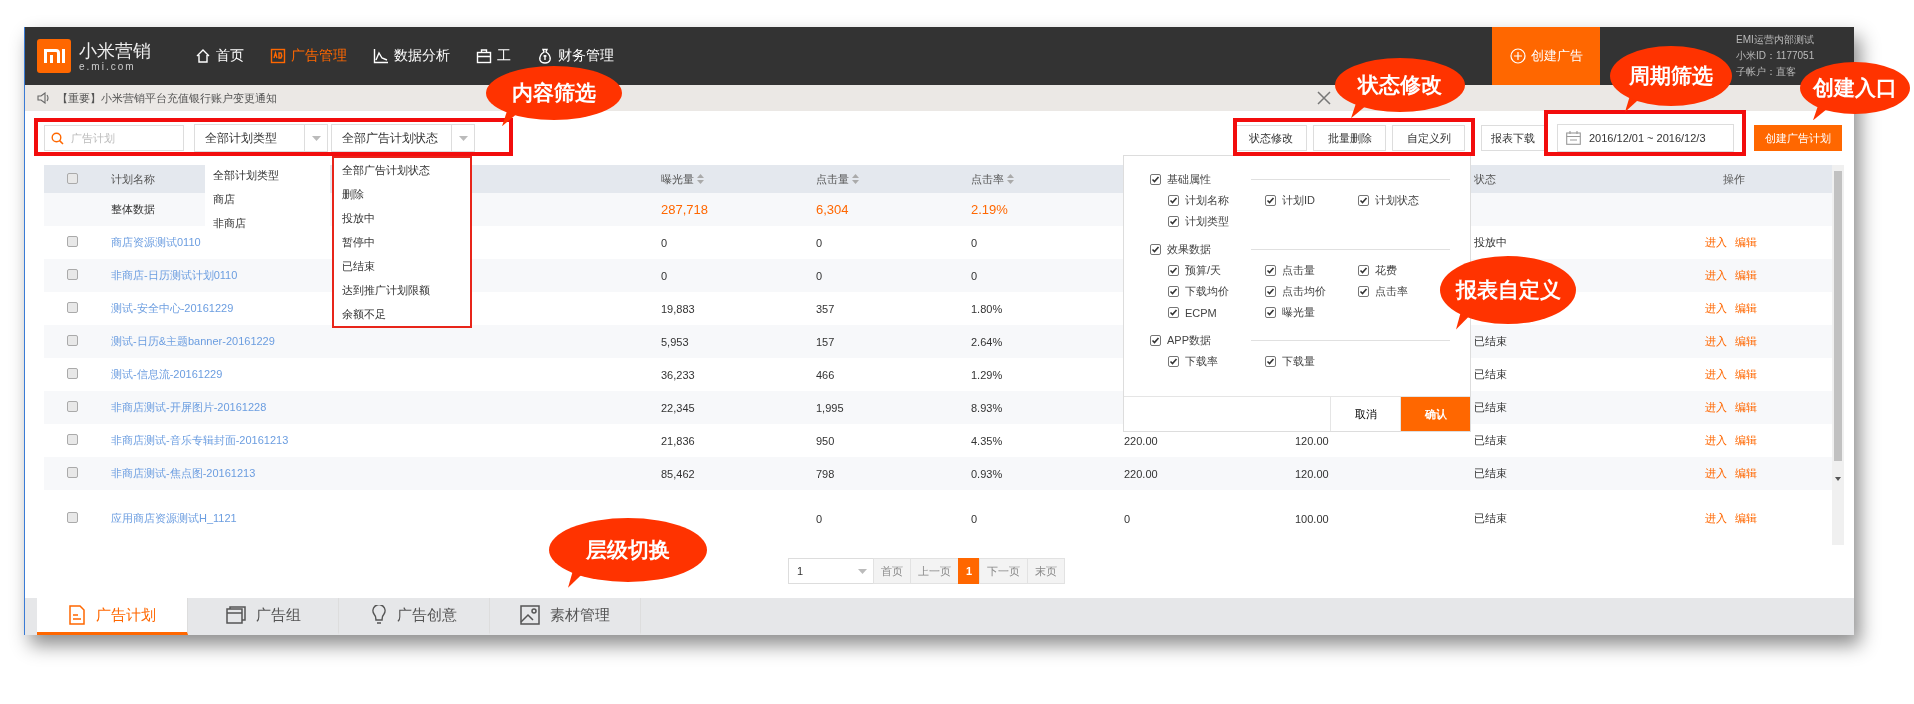 Image resolution: width=1914 pixels, height=704 pixels. I want to click on column-header: 点击量, so click(837, 179).